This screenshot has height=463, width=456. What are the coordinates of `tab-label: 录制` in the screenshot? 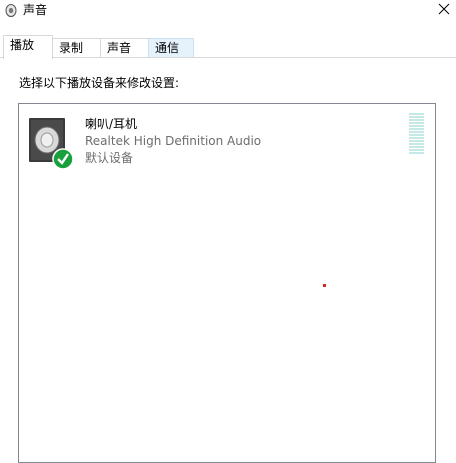 It's located at (71, 48).